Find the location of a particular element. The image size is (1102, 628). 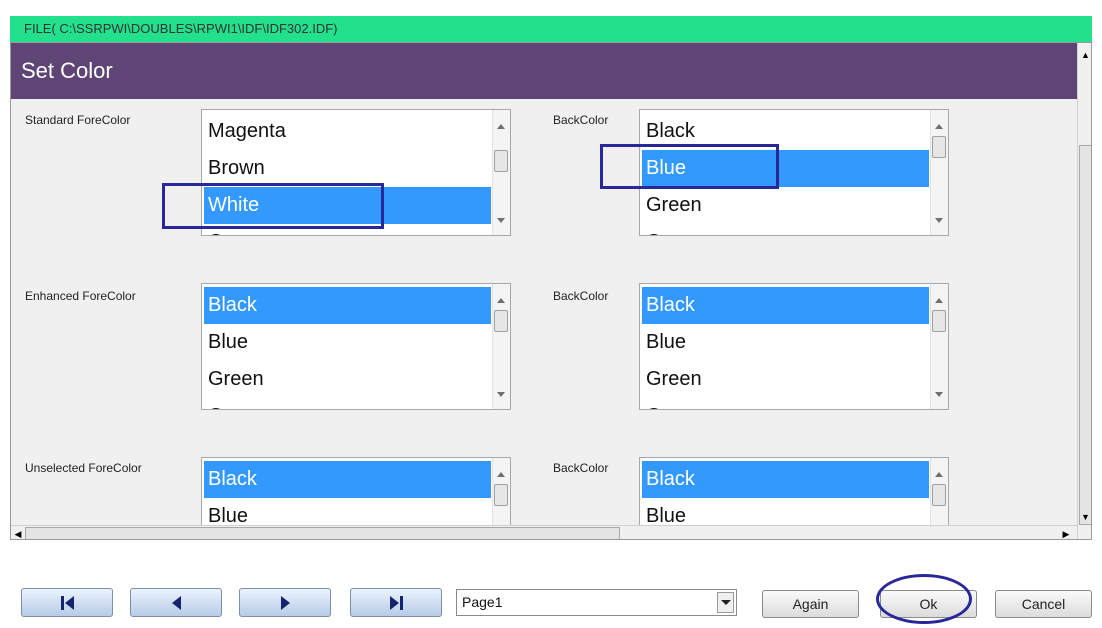

page-select: Page1 is located at coordinates (596, 602).